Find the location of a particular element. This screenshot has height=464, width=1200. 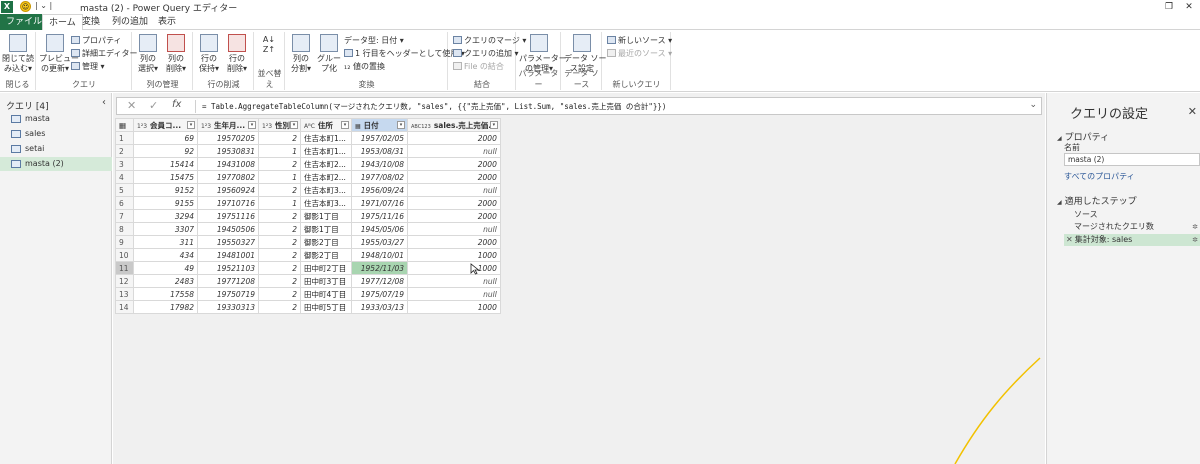

table-cell: 19431008 is located at coordinates (228, 164).